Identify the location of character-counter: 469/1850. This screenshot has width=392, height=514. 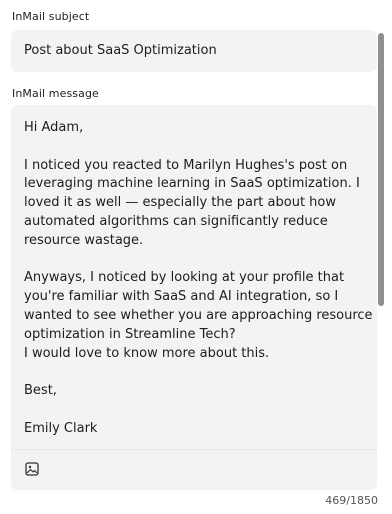
(351, 500).